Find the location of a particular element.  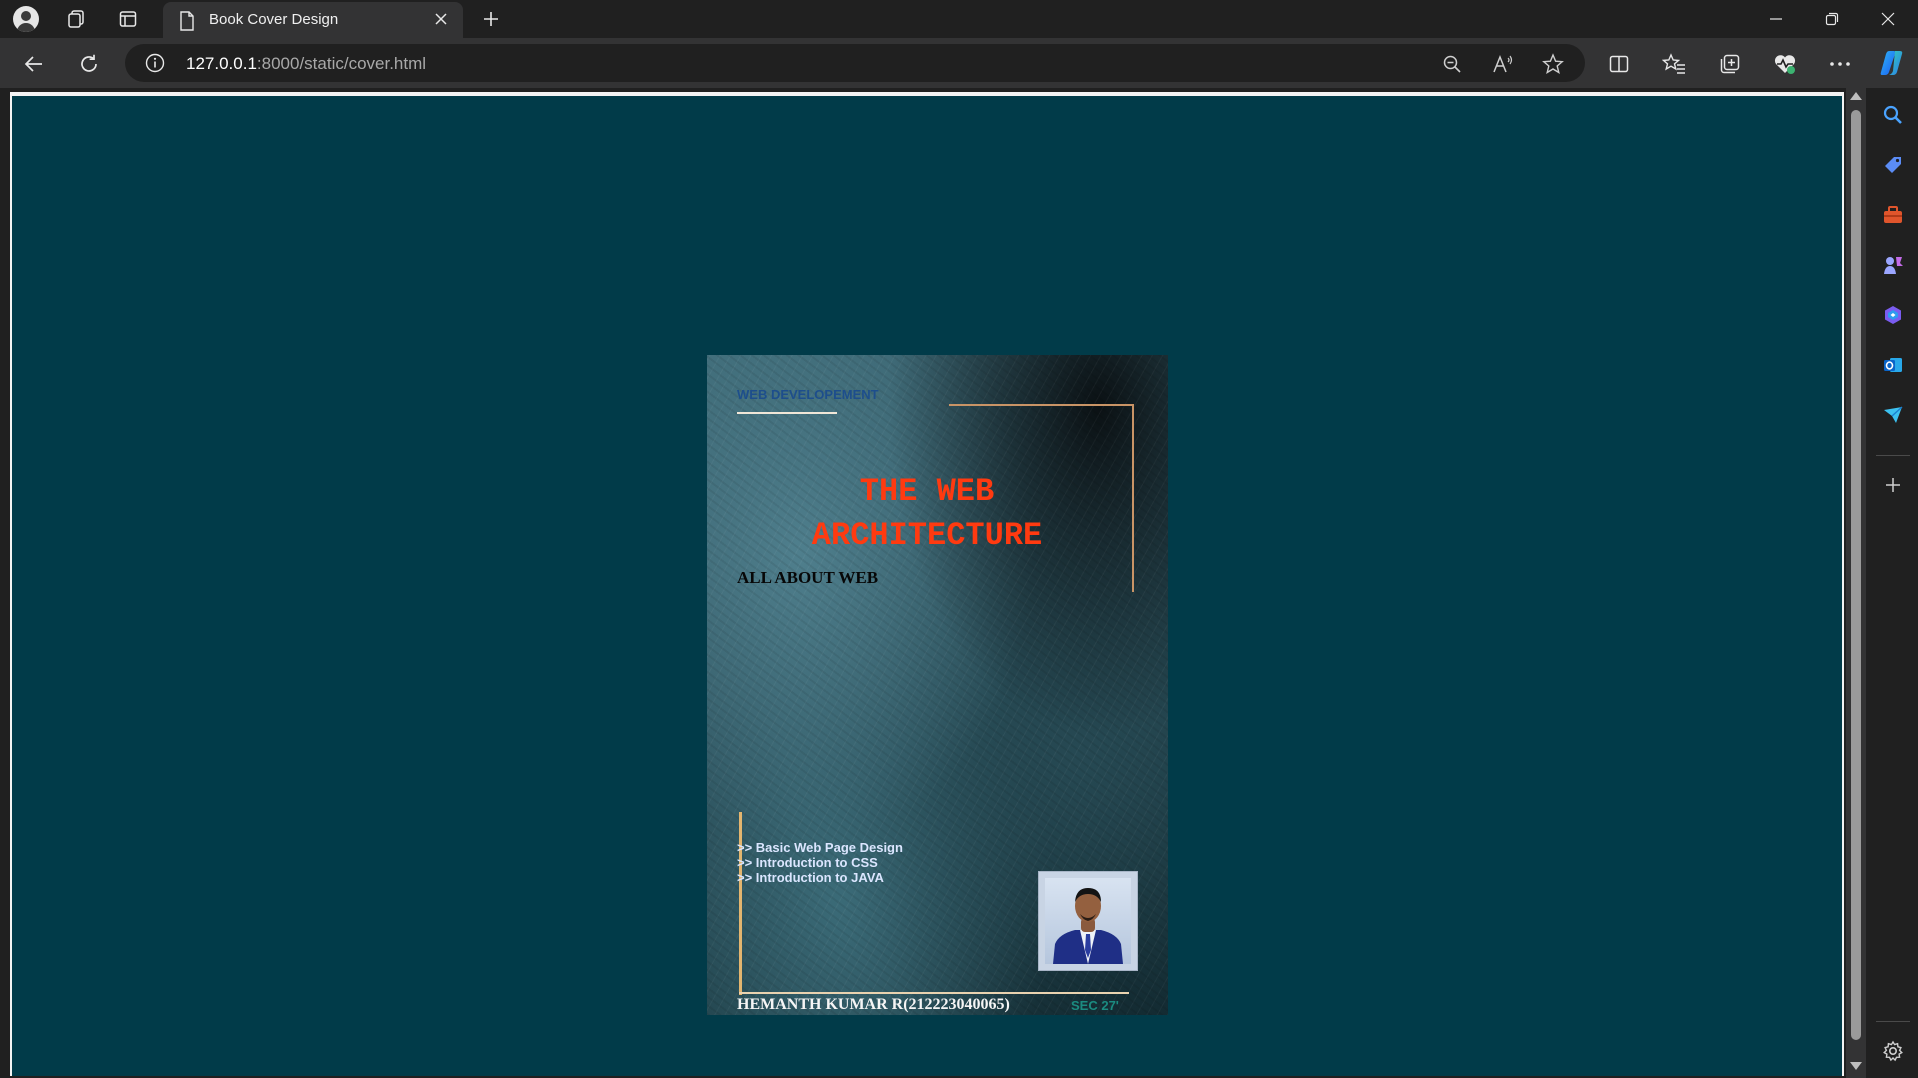

topic-item: >> Introduction to JAVA is located at coordinates (810, 877).